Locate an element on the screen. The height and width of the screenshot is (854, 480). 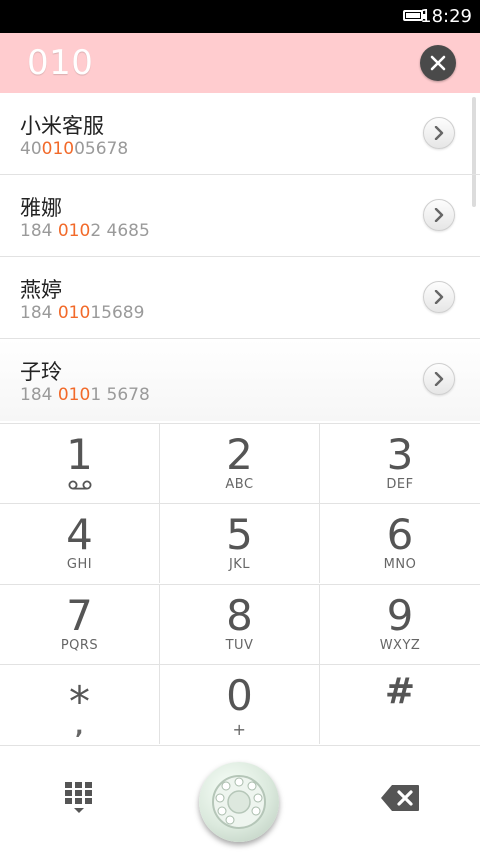
key-9: 9 WXYZ is located at coordinates (400, 624).